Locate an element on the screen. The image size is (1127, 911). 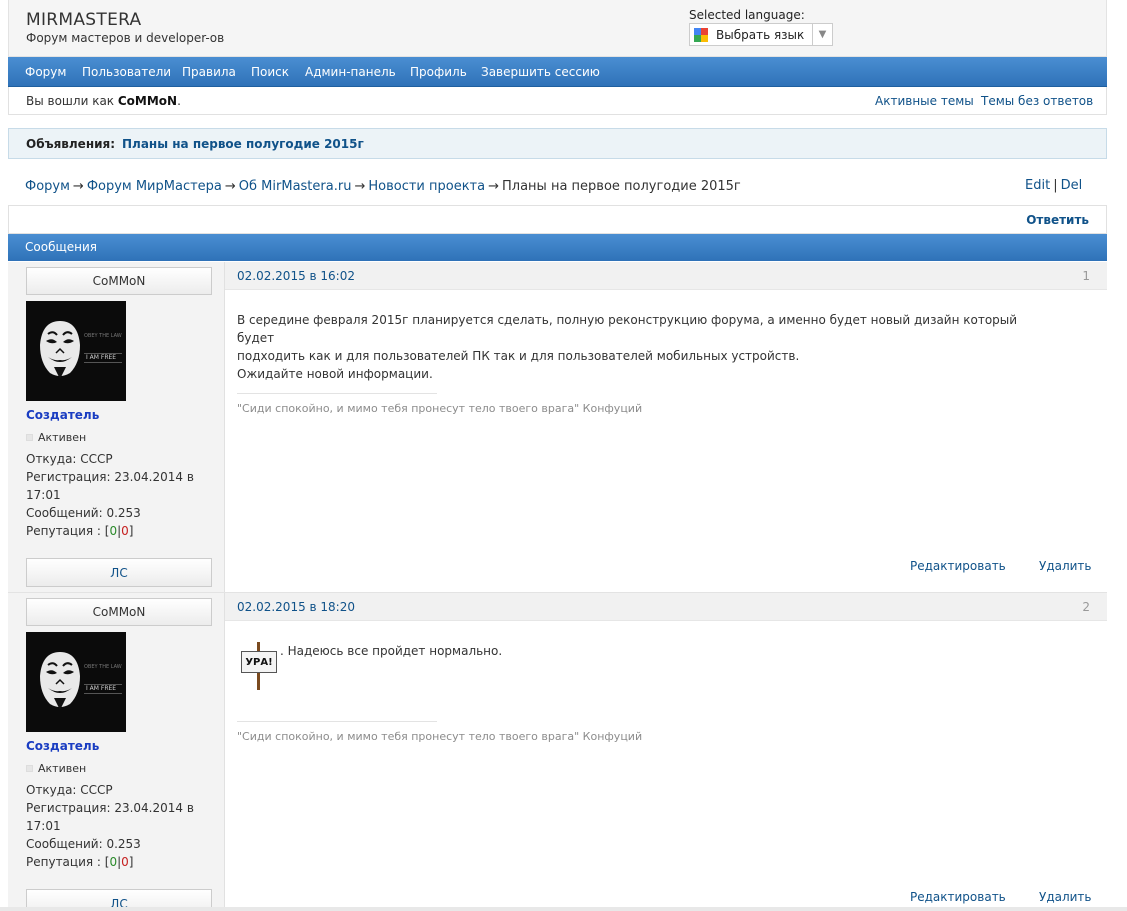
chevron-down-icon: ▼ is located at coordinates (822, 34).